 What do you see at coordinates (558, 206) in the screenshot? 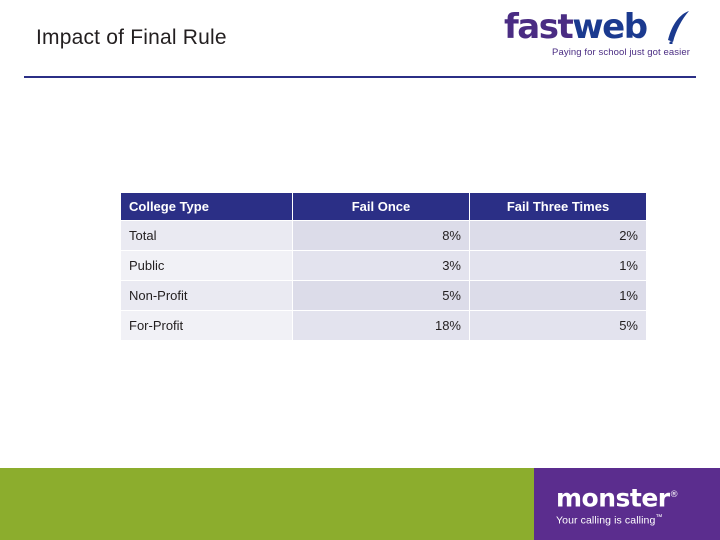
I see `column-header-fail-three-times: Fail Three Times` at bounding box center [558, 206].